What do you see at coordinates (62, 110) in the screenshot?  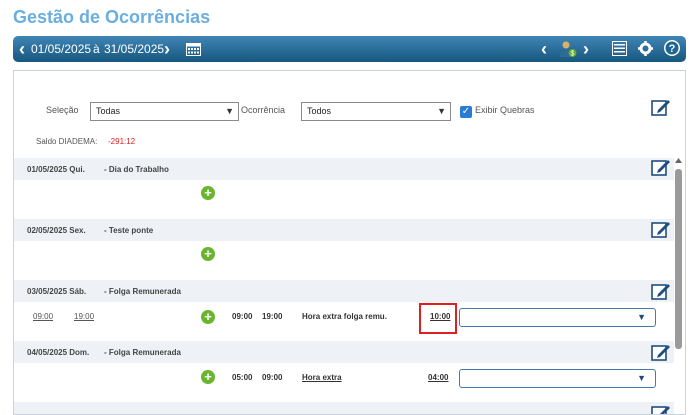 I see `selecao-label: Seleção` at bounding box center [62, 110].